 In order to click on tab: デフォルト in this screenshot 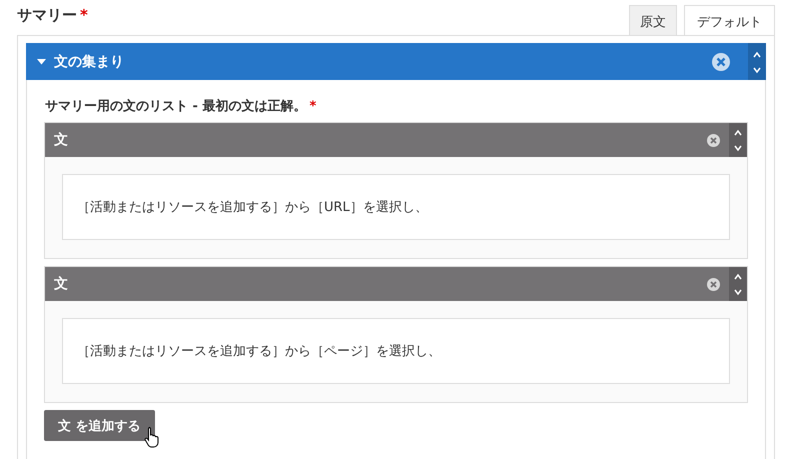, I will do `click(729, 20)`.